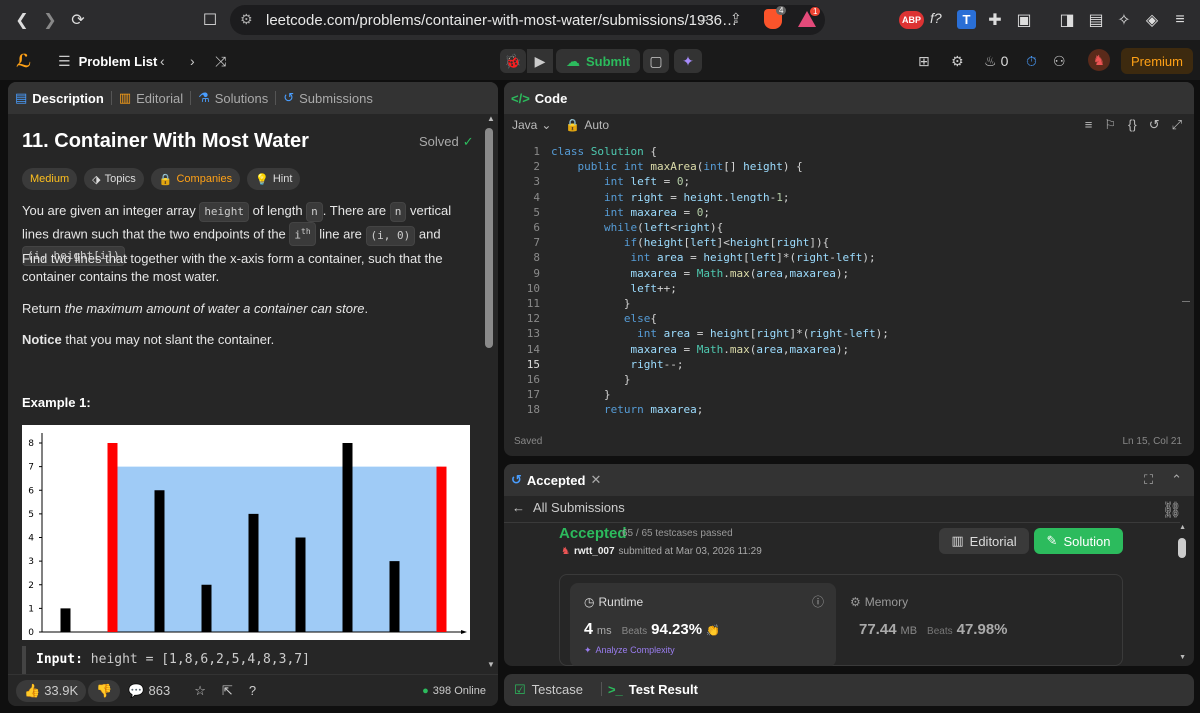 The height and width of the screenshot is (713, 1200). I want to click on close-icon: ✕, so click(595, 480).